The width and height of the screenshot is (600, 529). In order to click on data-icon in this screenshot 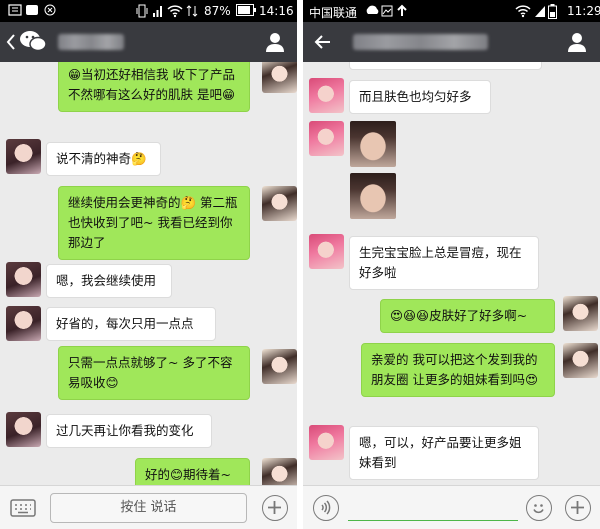, I will do `click(192, 12)`.